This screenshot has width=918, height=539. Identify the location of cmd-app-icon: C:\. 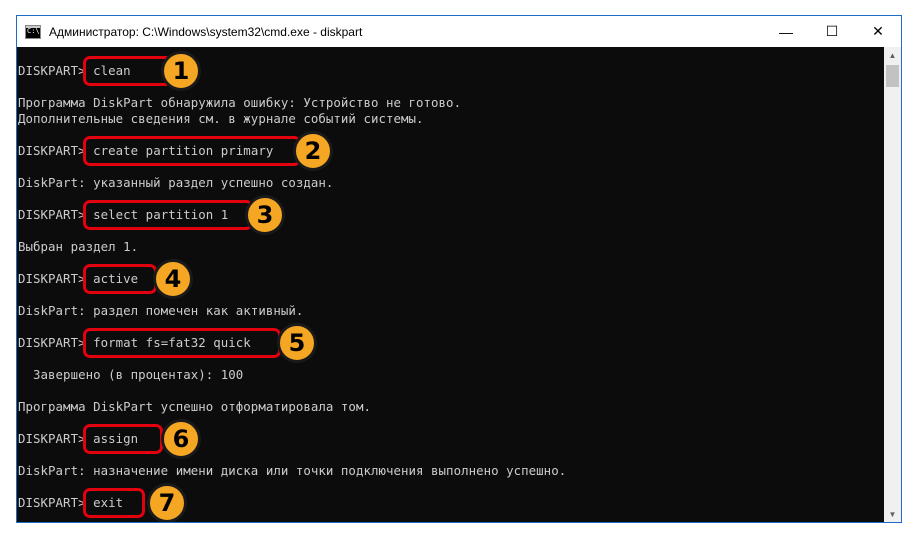
(33, 31).